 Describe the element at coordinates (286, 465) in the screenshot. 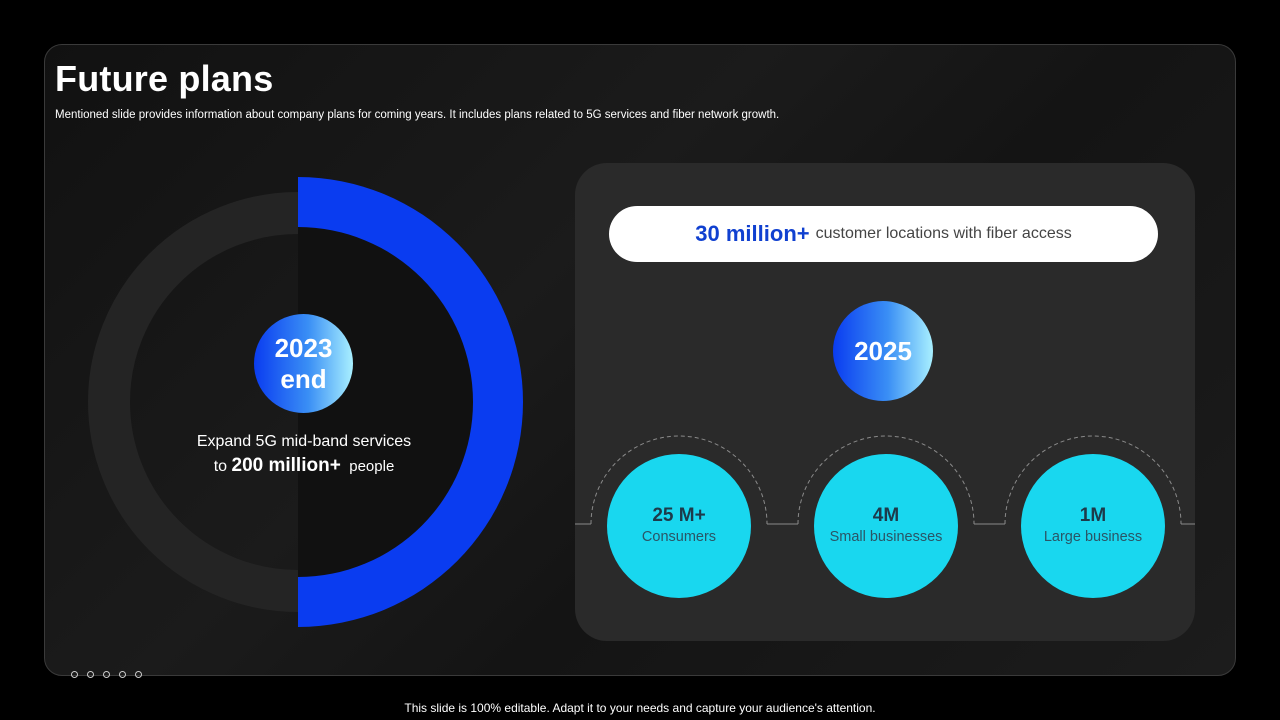

I see `plan-highlight: 200 million+` at that location.